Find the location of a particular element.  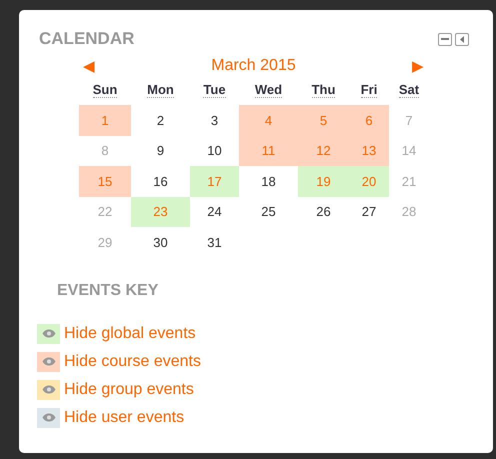

events-key-title: EVENTS KEY is located at coordinates (108, 291).